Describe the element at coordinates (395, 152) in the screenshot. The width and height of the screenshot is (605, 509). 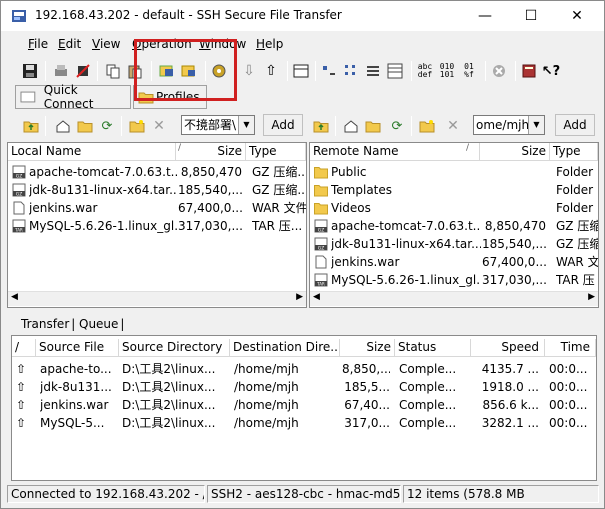
I see `remote-col-name: Remote Name` at that location.